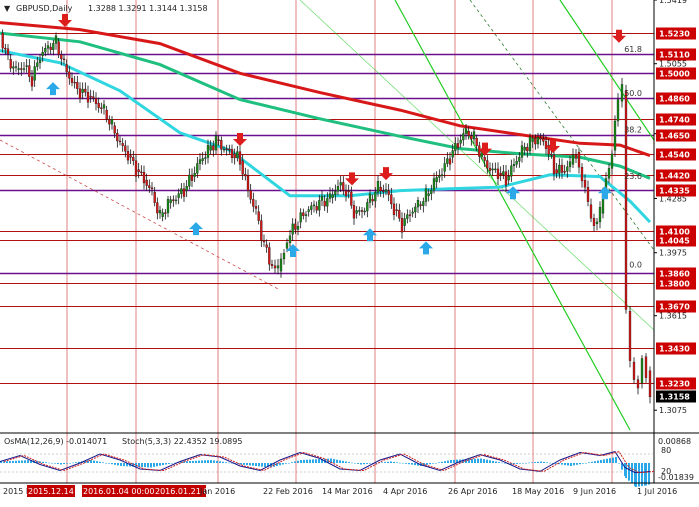 The width and height of the screenshot is (699, 507). I want to click on time-tick-label: 9 Jun 2016, so click(594, 491).